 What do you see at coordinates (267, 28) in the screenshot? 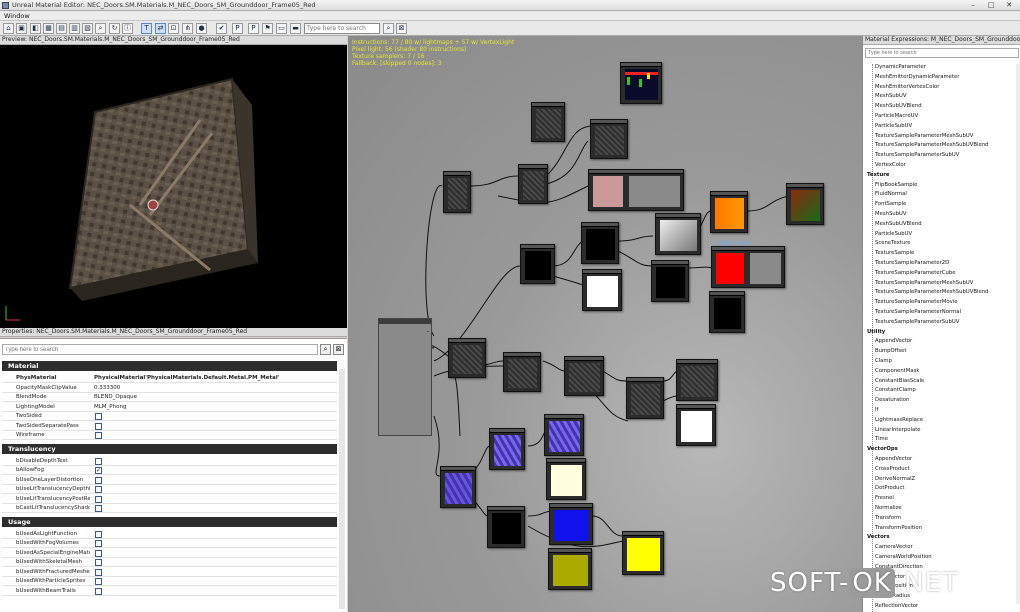
I see `flag-icon: ⚑` at bounding box center [267, 28].